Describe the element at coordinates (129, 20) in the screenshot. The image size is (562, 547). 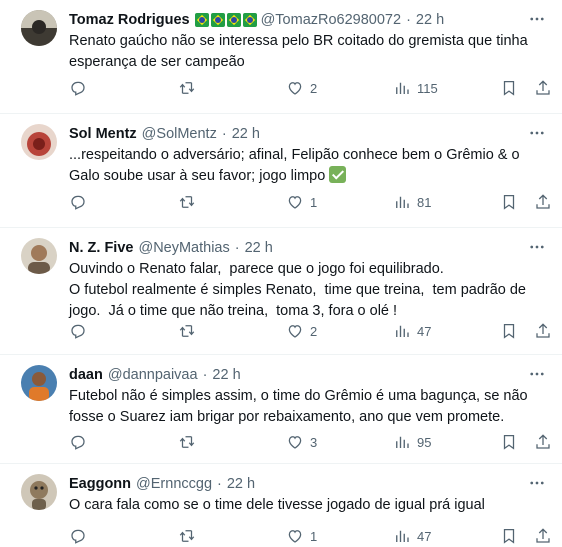
I see `user-name: Tomaz Rodrigues` at that location.